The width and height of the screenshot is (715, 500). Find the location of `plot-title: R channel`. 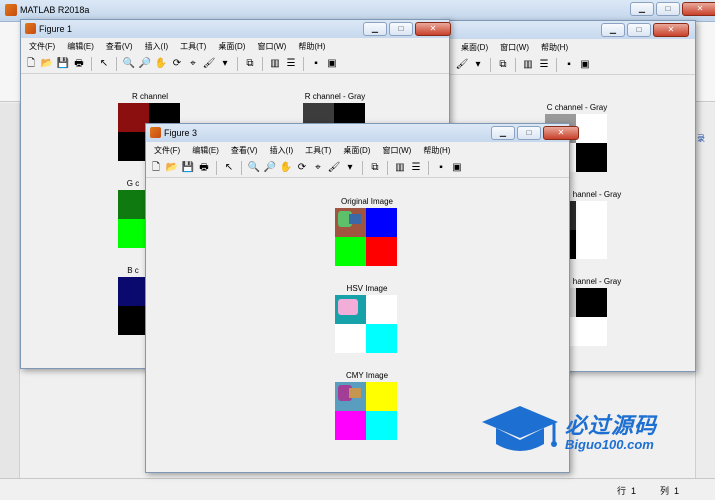

plot-title: R channel is located at coordinates (150, 96).